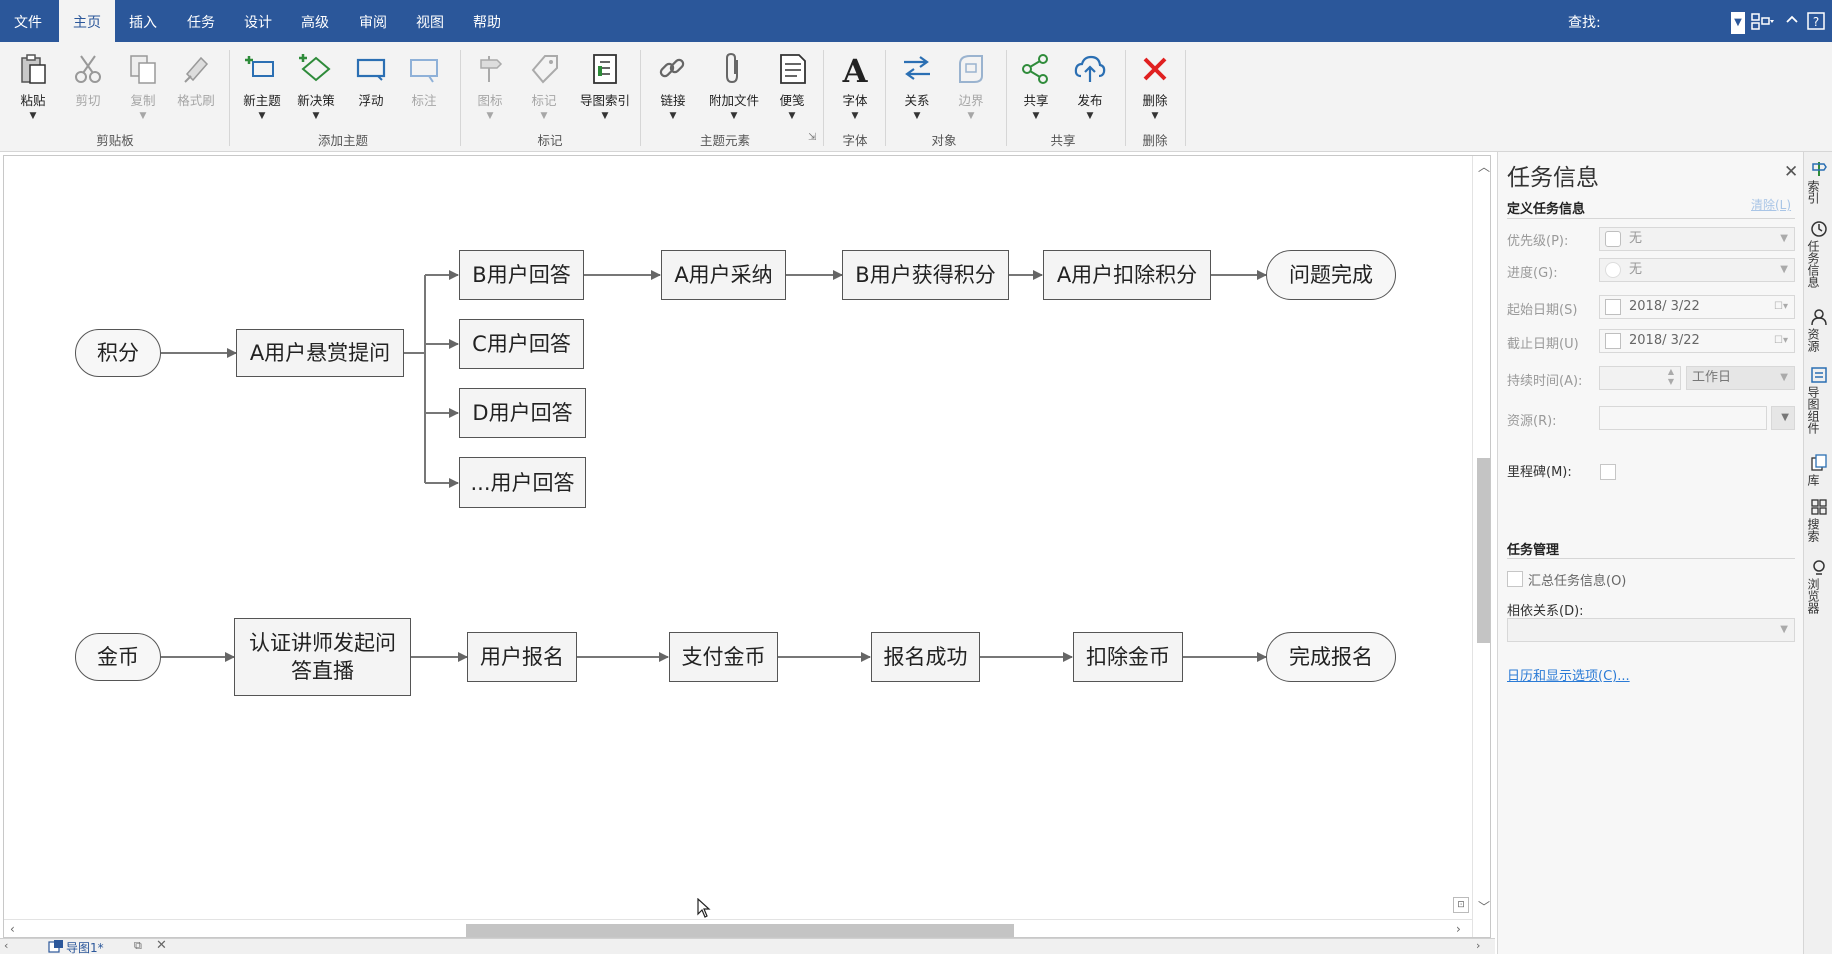 Image resolution: width=1832 pixels, height=954 pixels. What do you see at coordinates (723, 275) in the screenshot?
I see `topic-a-user-accept: A用户采纳` at bounding box center [723, 275].